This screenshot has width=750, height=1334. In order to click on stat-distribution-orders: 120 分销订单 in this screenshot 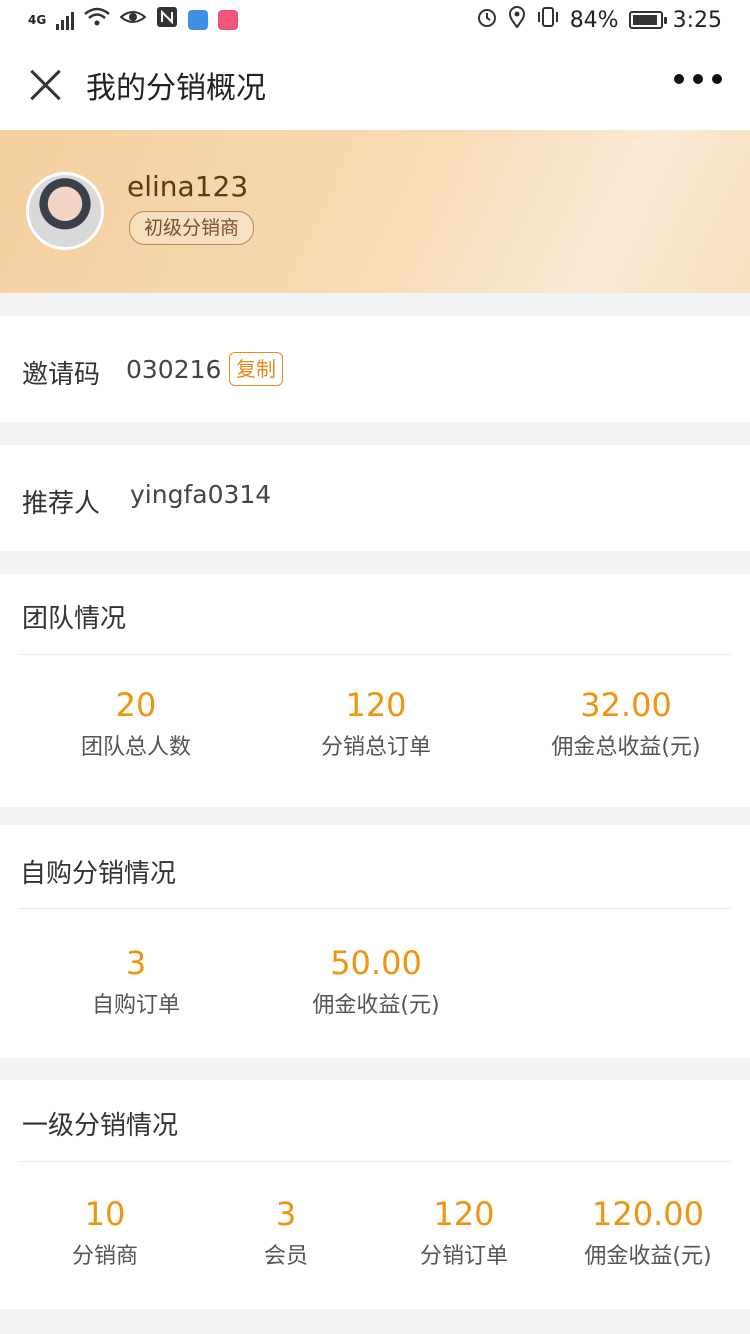, I will do `click(464, 1232)`.